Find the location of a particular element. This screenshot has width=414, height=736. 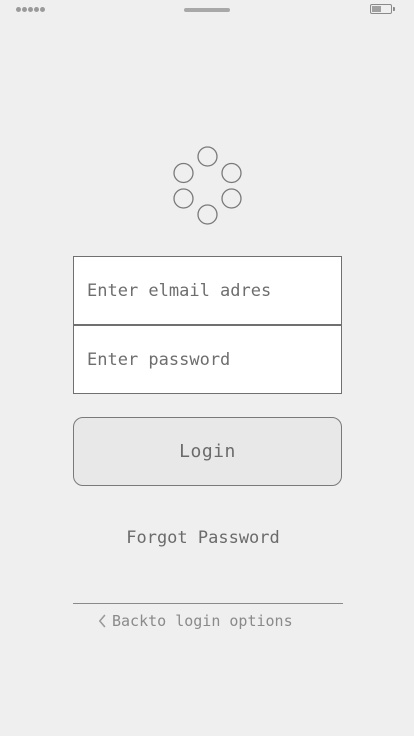

battery-icon is located at coordinates (382, 9).